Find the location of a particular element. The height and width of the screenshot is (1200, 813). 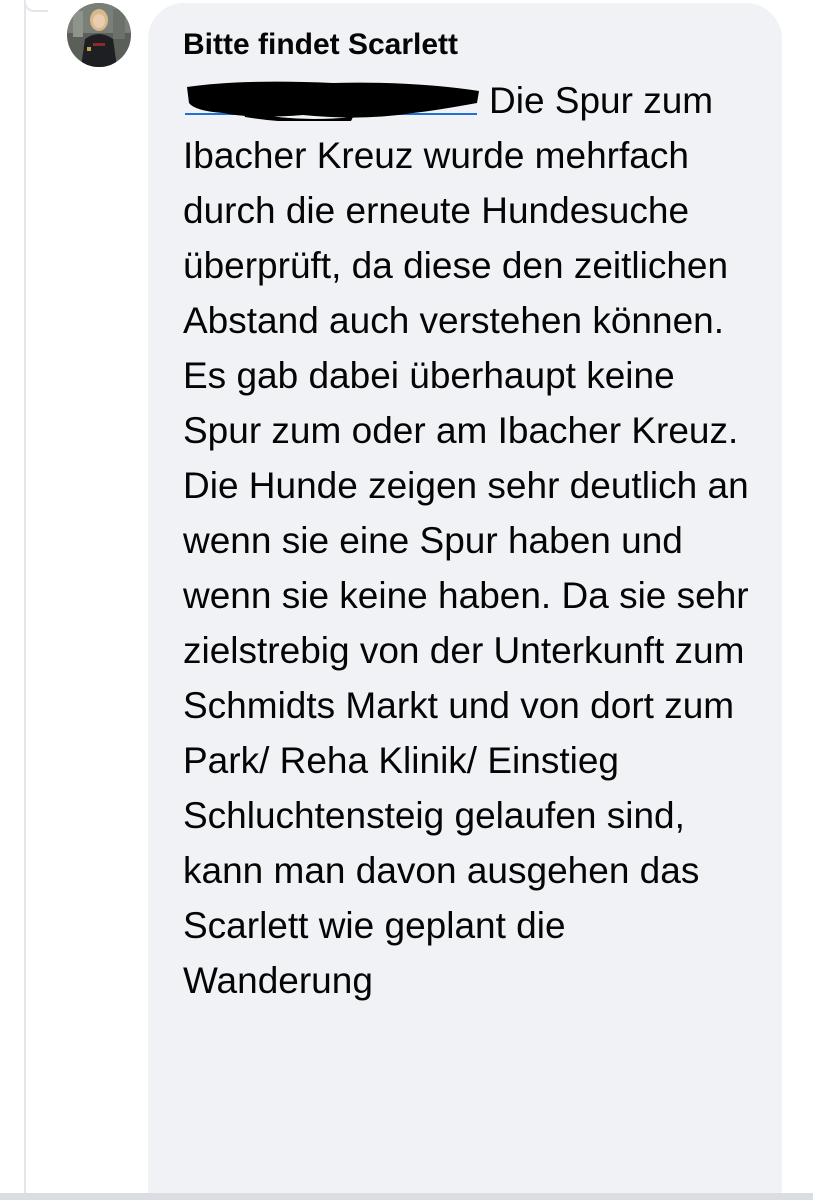

profile-photo-icon is located at coordinates (99, 35).